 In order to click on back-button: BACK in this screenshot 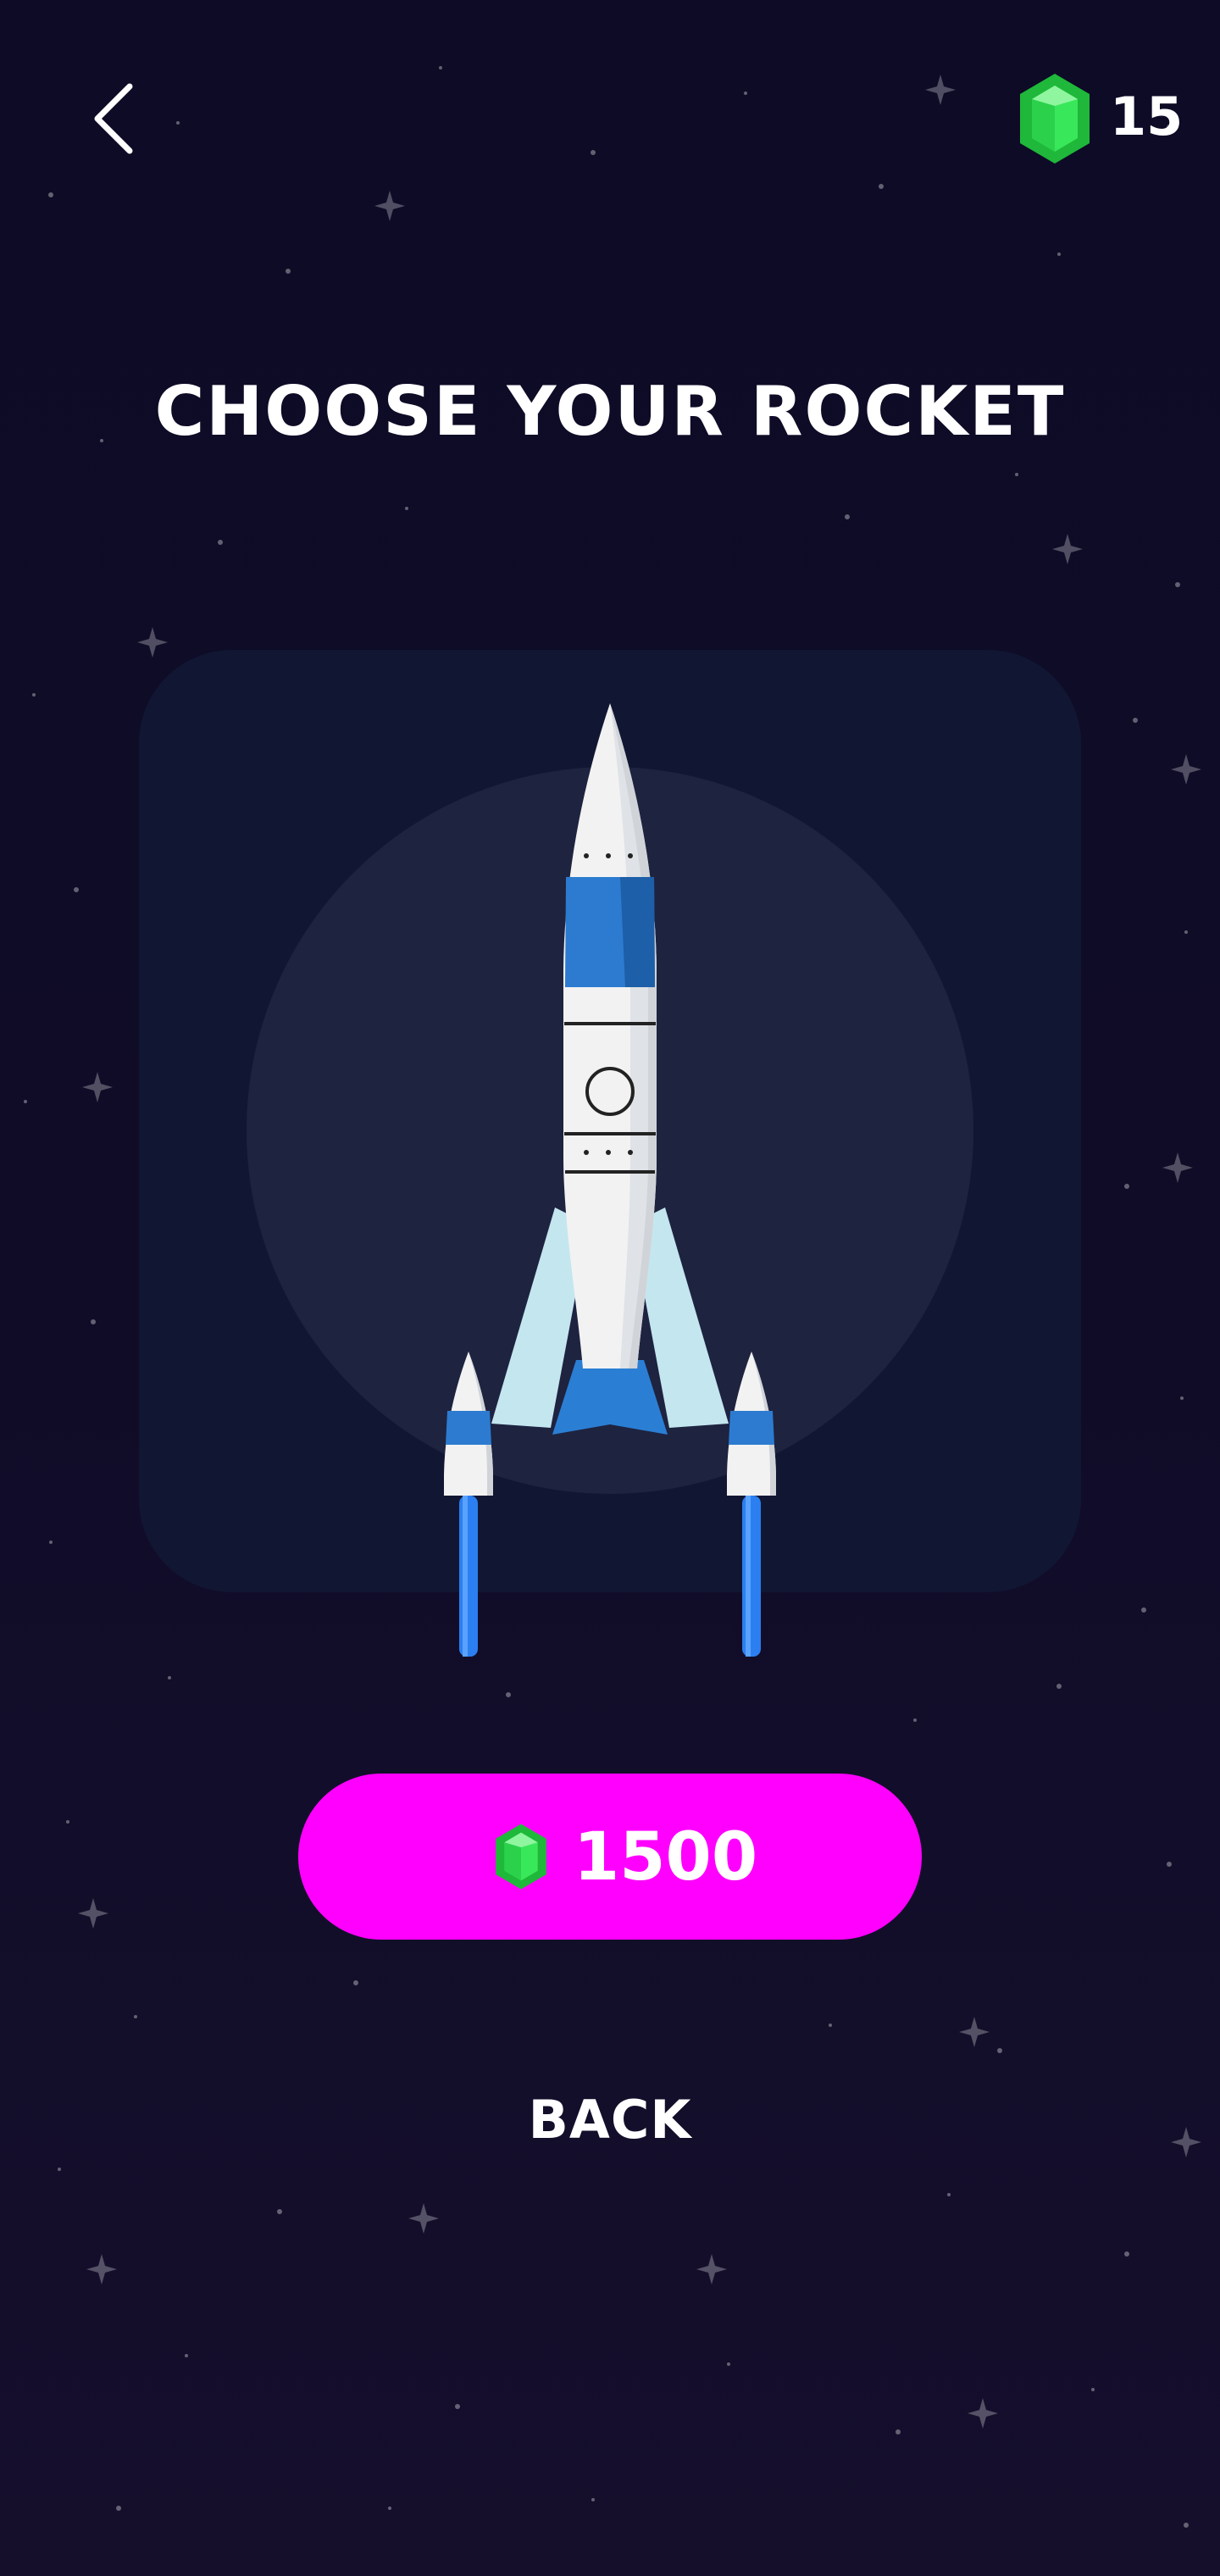, I will do `click(610, 2120)`.